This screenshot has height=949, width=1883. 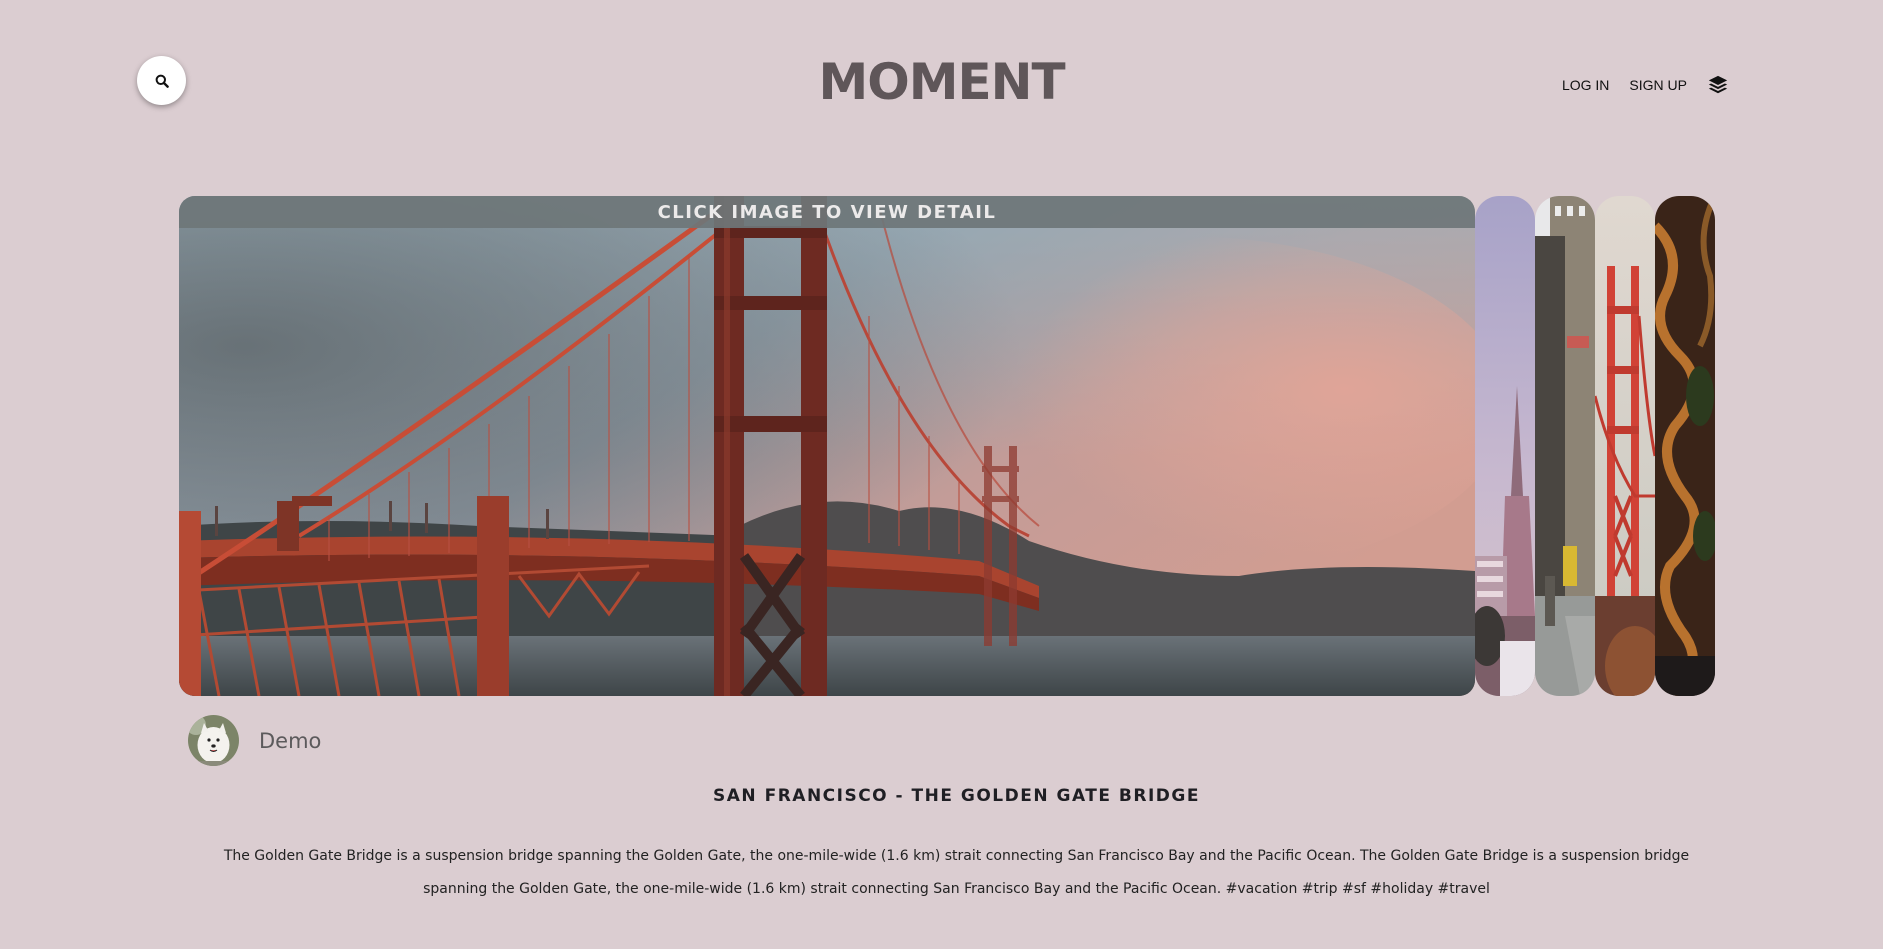 I want to click on login-link: LOG IN, so click(x=1585, y=85).